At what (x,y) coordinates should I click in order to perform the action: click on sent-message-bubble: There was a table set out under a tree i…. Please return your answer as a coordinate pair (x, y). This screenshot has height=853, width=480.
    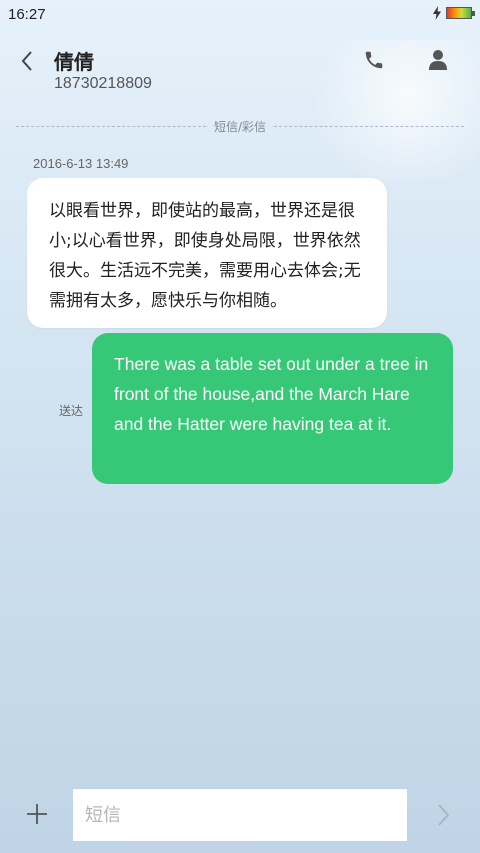
    Looking at the image, I should click on (272, 408).